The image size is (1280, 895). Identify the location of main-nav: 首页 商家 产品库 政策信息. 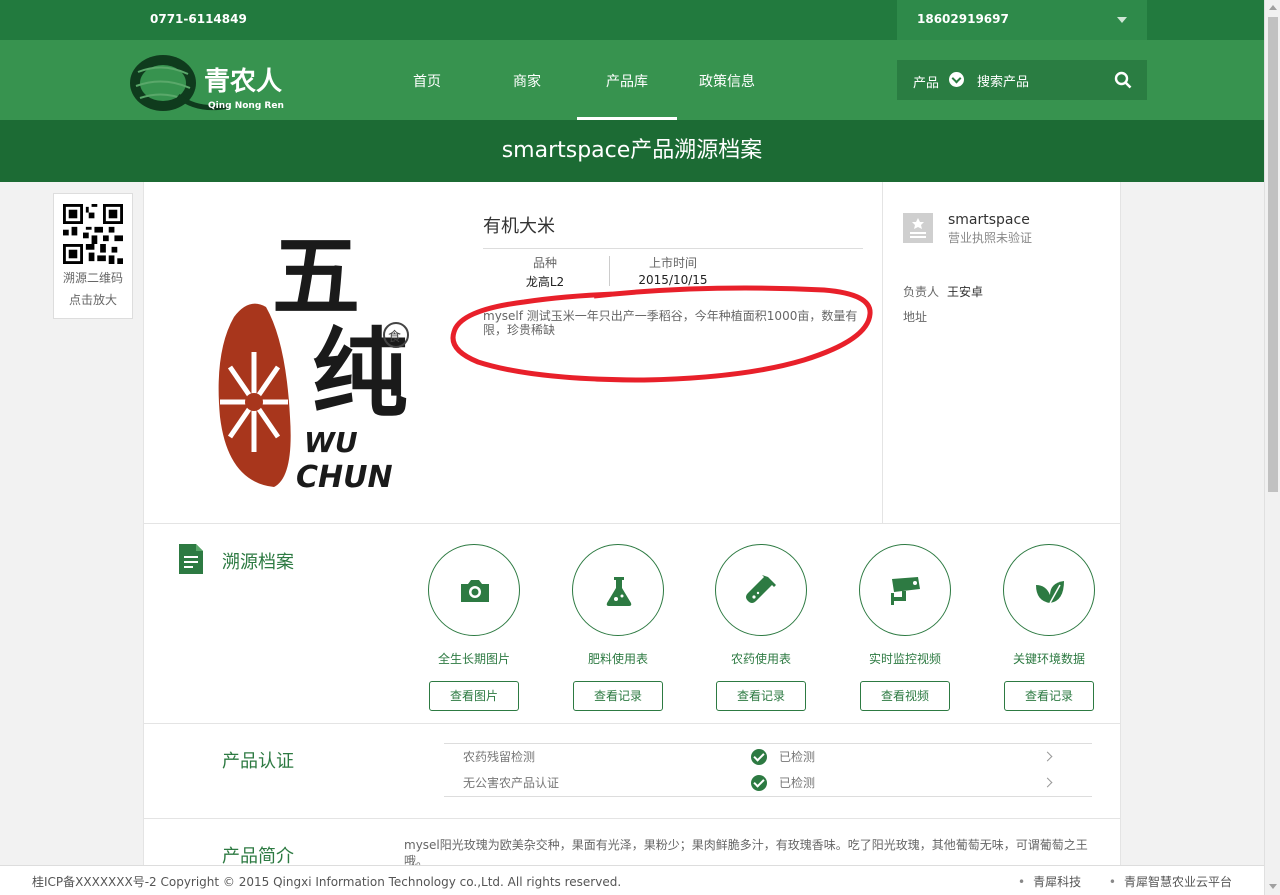
(577, 80).